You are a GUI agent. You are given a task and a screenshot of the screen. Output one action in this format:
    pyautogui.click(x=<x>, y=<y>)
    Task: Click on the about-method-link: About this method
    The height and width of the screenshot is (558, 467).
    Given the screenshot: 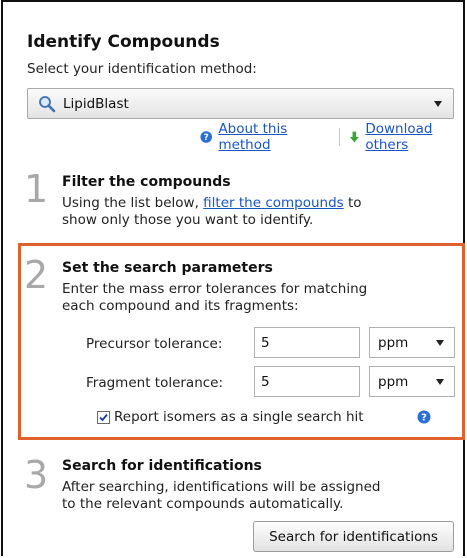 What is the action you would take?
    pyautogui.click(x=273, y=137)
    